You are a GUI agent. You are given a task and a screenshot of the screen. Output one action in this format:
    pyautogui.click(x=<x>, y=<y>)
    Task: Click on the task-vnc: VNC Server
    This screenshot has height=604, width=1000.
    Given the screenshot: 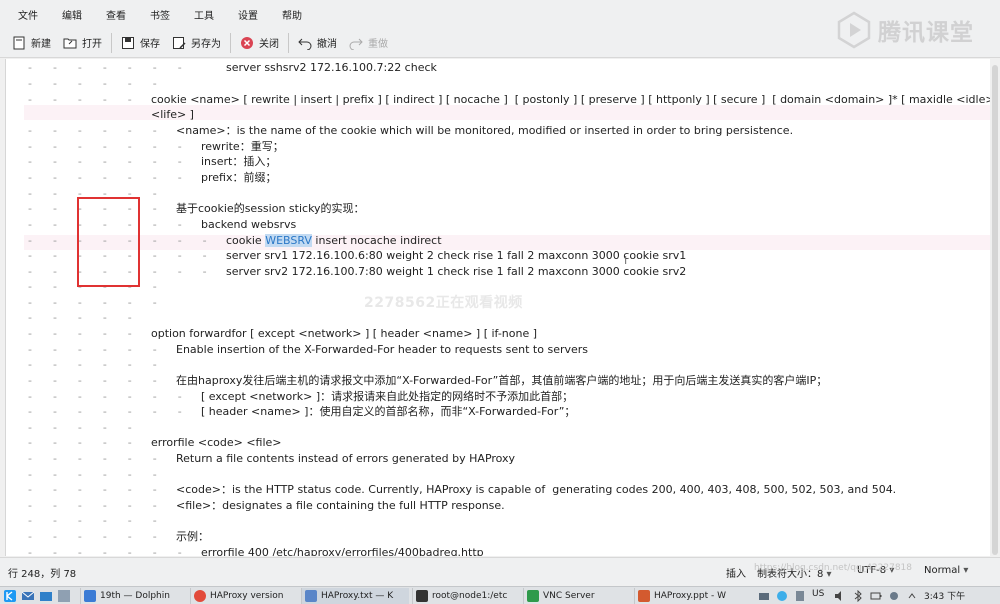 What is the action you would take?
    pyautogui.click(x=577, y=596)
    